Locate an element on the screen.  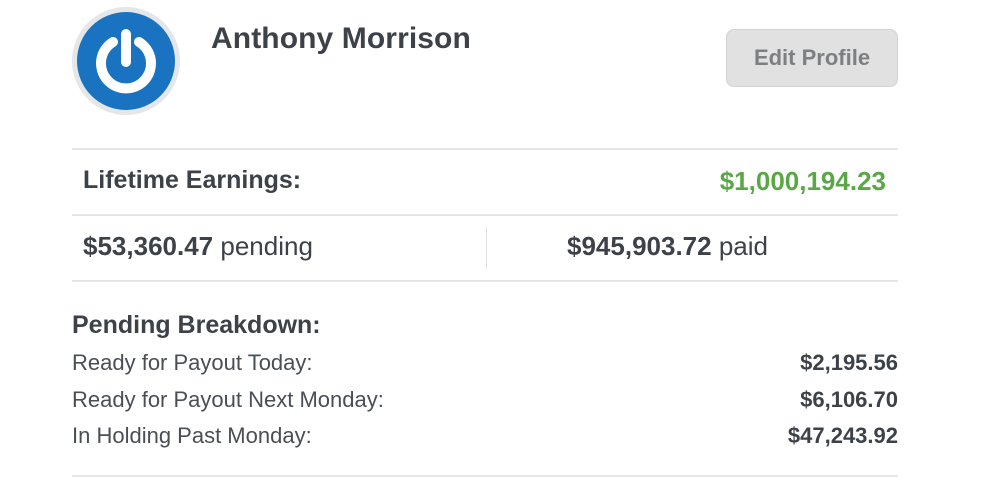
edit-profile-button: Edit Profile is located at coordinates (812, 58).